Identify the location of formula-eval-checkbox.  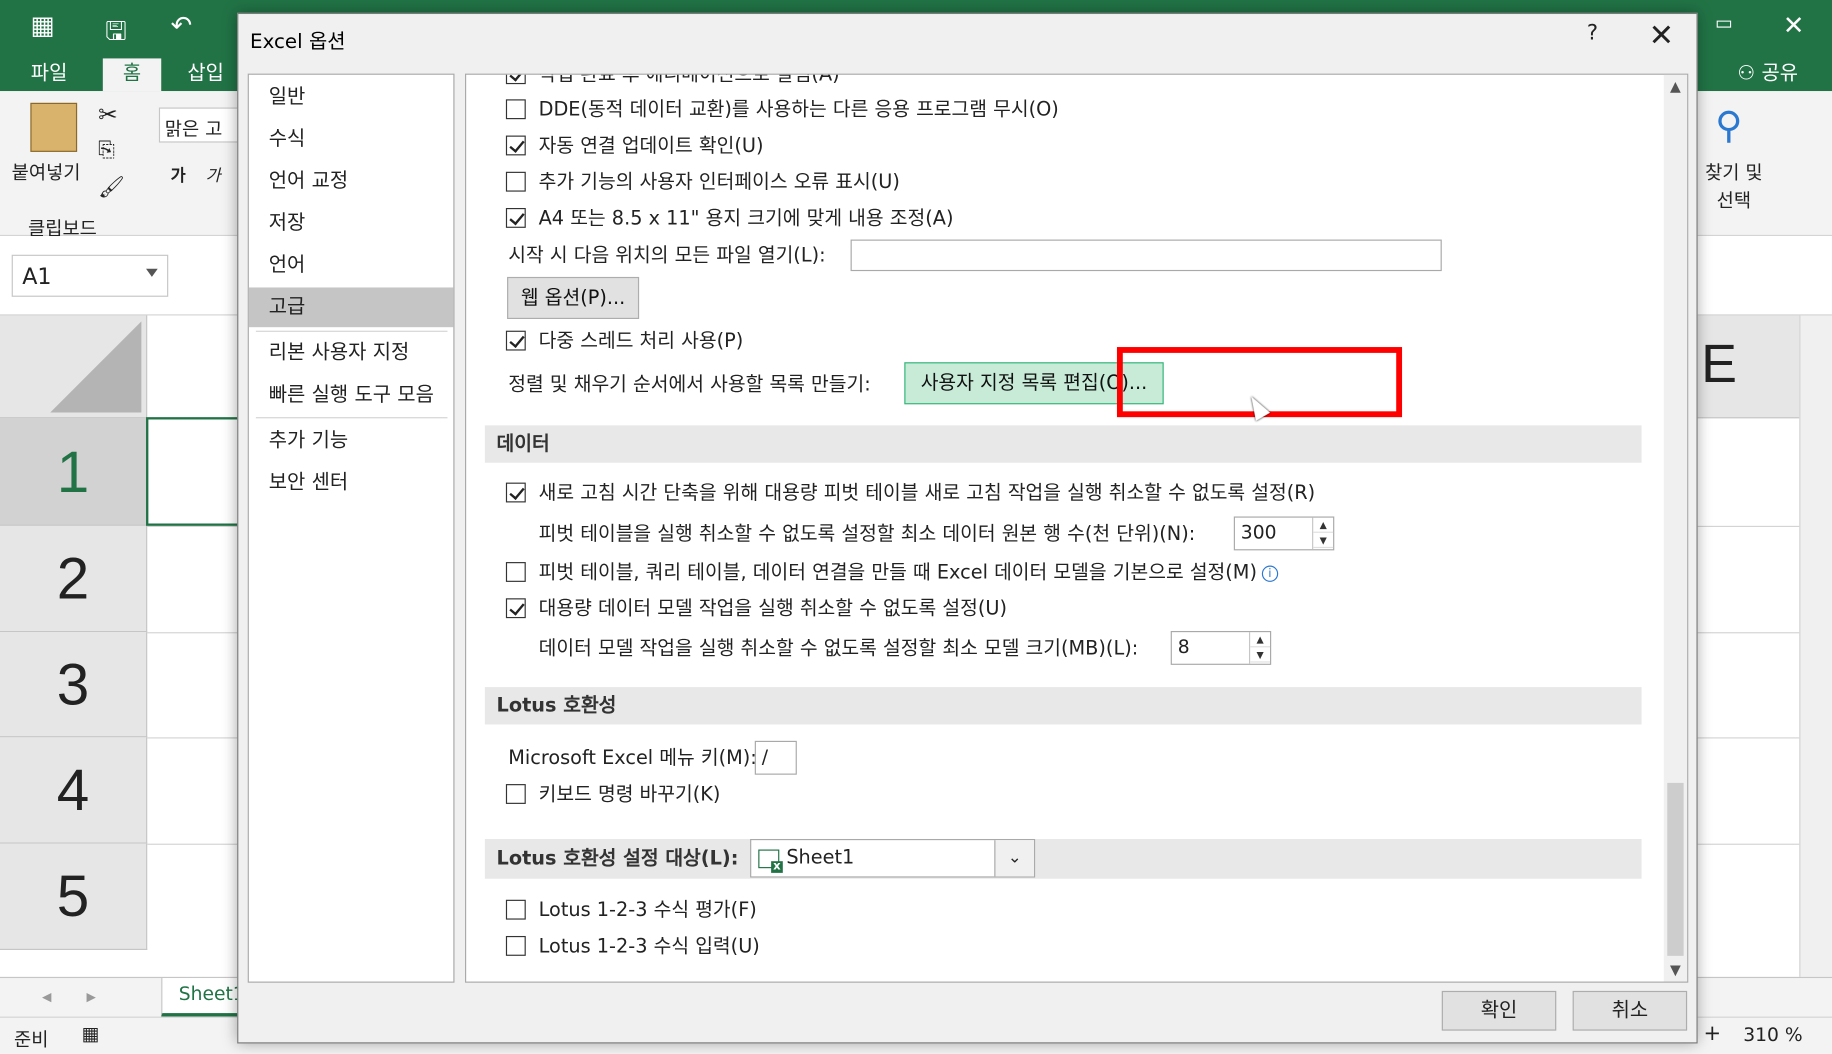
(515, 909).